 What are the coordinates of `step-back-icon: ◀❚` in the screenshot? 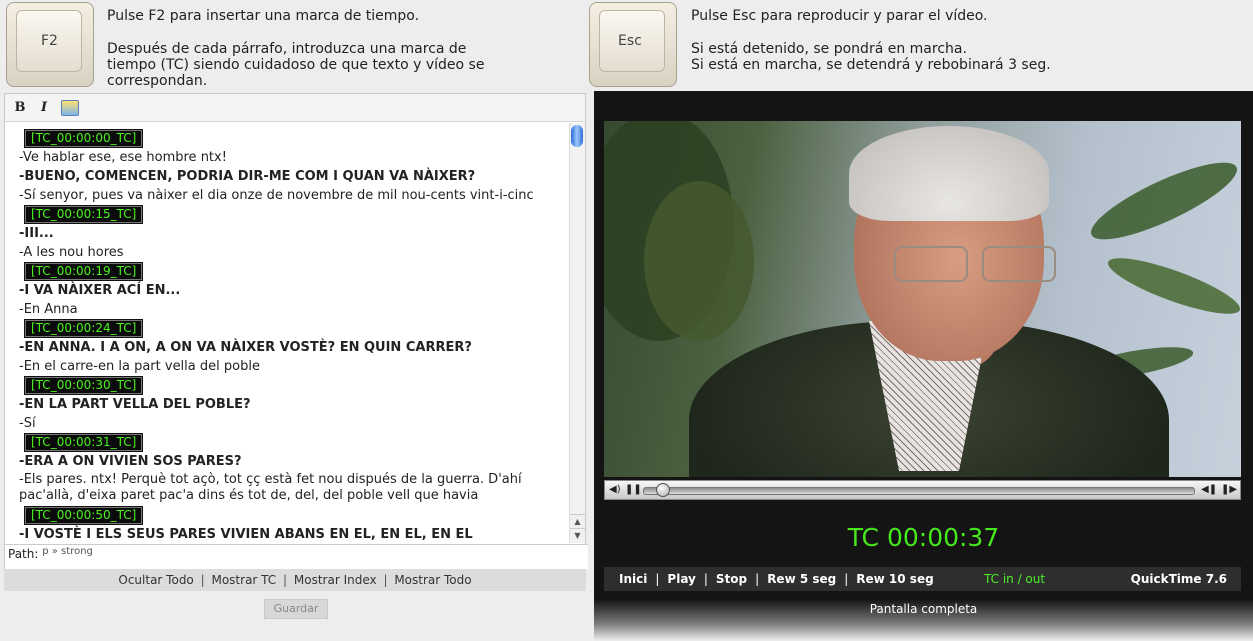 It's located at (1209, 490).